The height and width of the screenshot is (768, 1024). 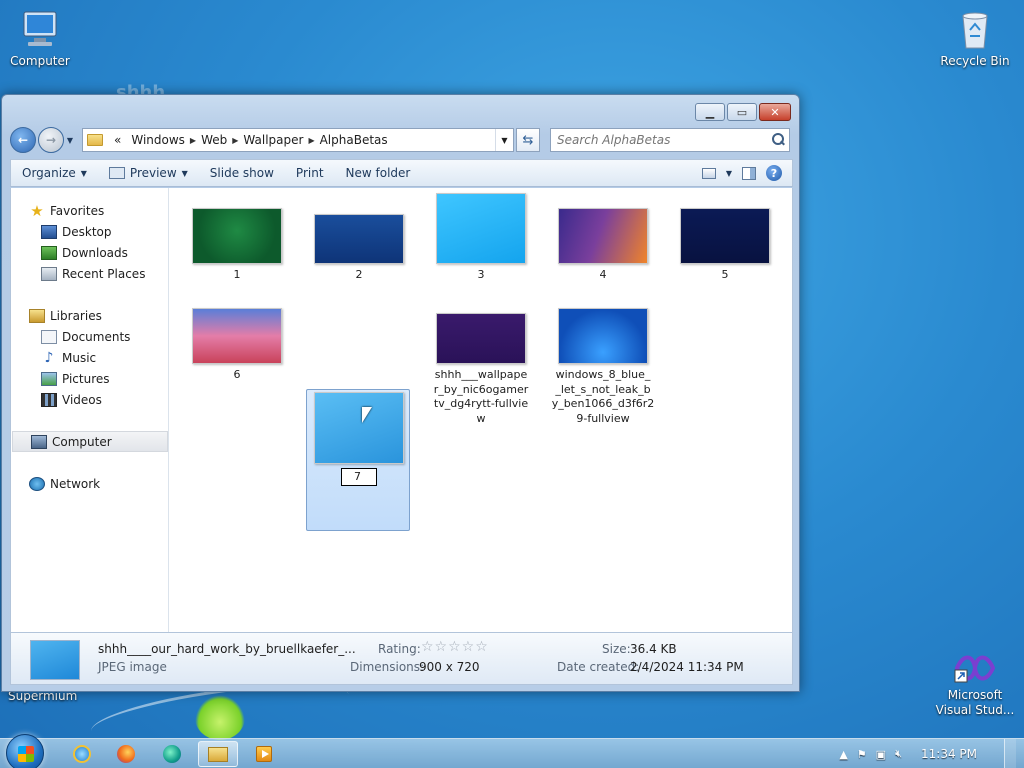 I want to click on nav-documents: Documents, so click(x=89, y=336).